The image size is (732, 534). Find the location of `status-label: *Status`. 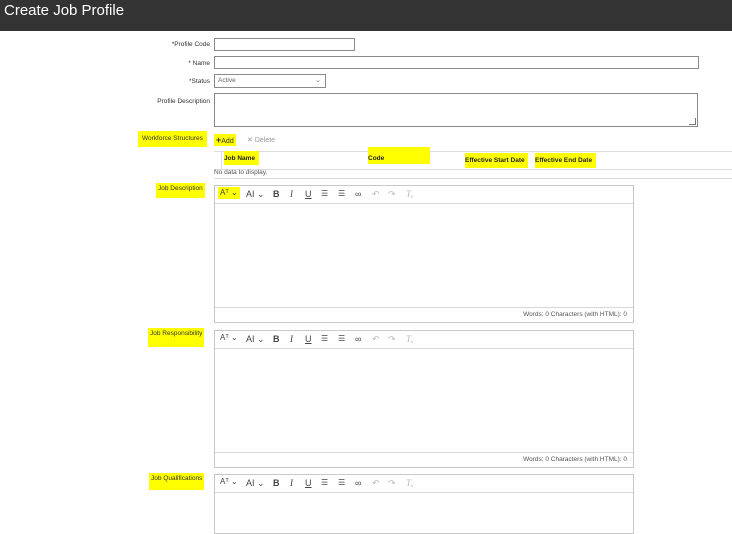

status-label: *Status is located at coordinates (199, 81).